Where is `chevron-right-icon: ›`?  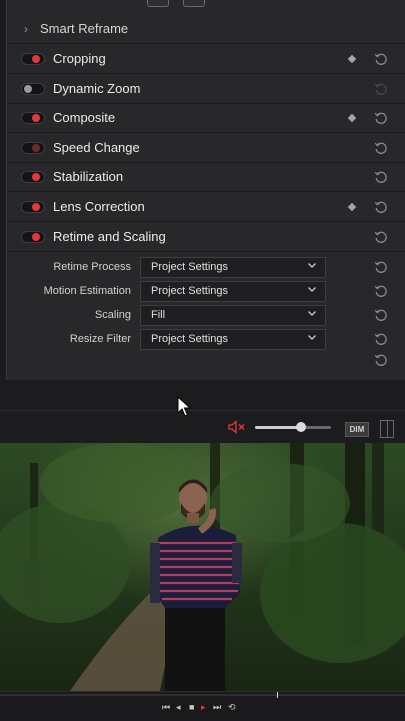
chevron-right-icon: › is located at coordinates (26, 29).